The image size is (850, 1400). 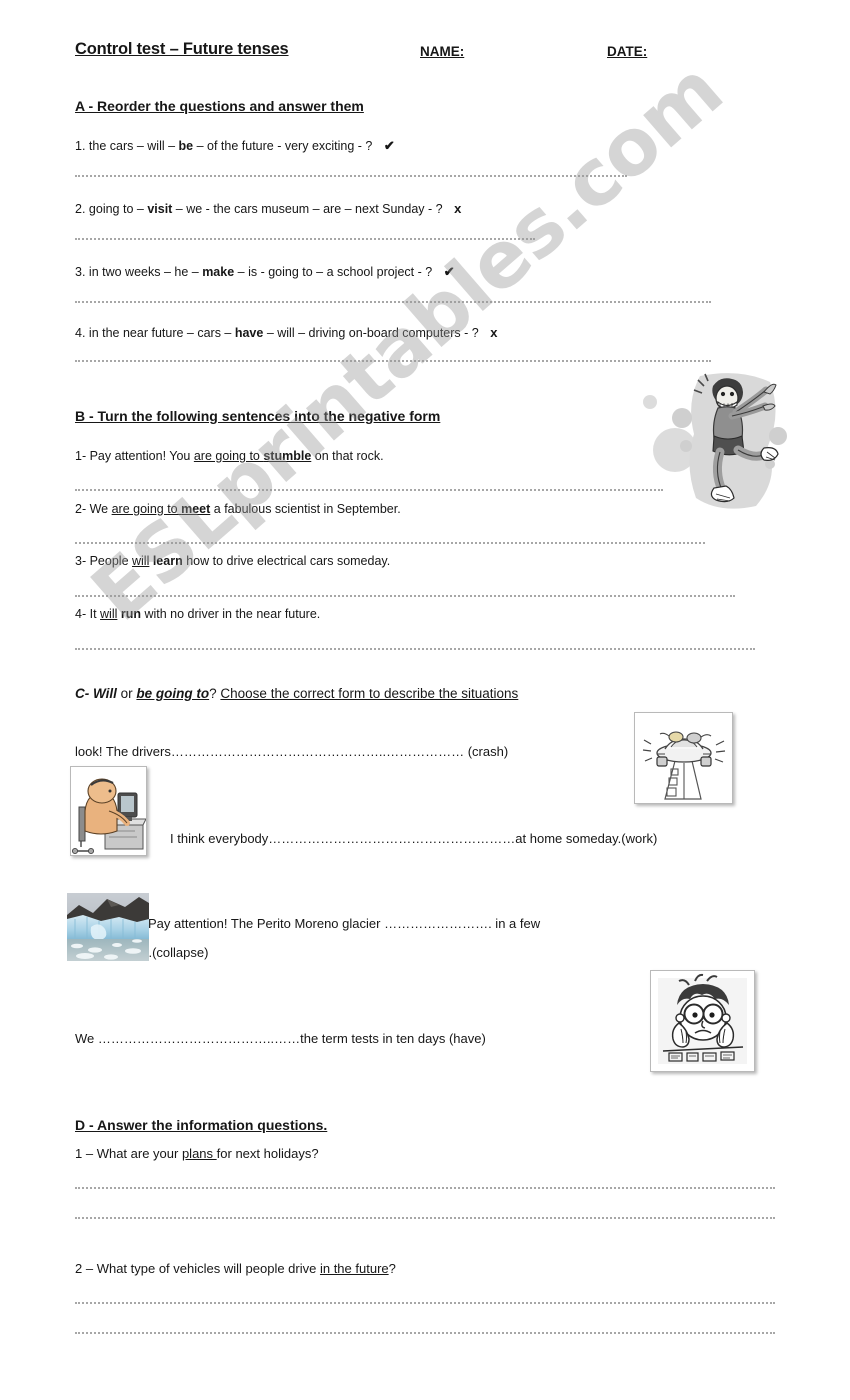 What do you see at coordinates (81, 614) in the screenshot?
I see `item-number: 4-` at bounding box center [81, 614].